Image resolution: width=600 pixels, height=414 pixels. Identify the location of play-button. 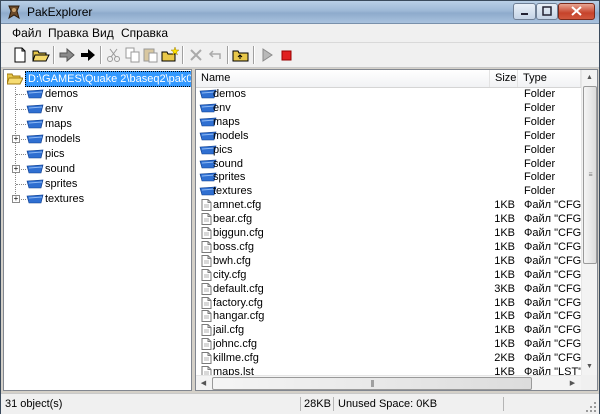
(267, 55).